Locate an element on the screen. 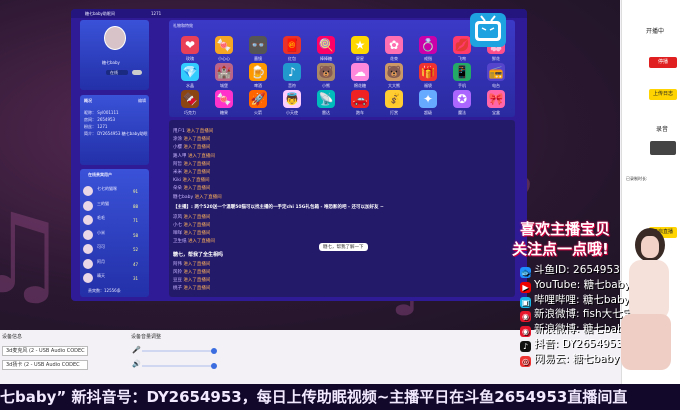 This screenshot has width=680, height=410. info-line: 房间： 2654953 is located at coordinates (100, 119).